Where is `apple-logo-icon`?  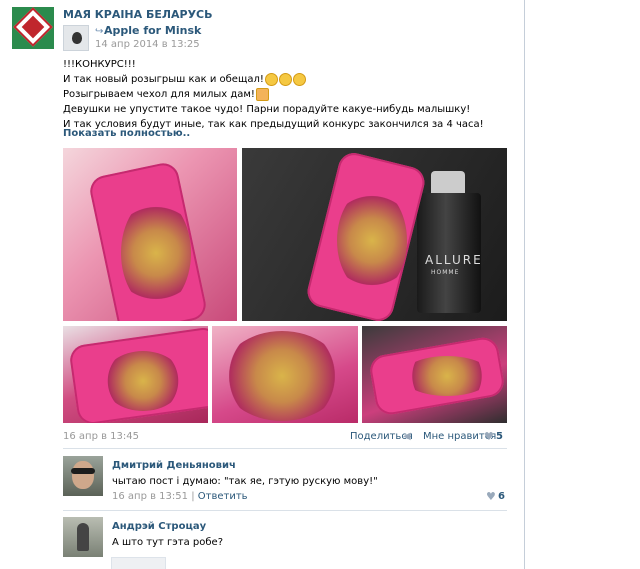
apple-logo-icon is located at coordinates (77, 38).